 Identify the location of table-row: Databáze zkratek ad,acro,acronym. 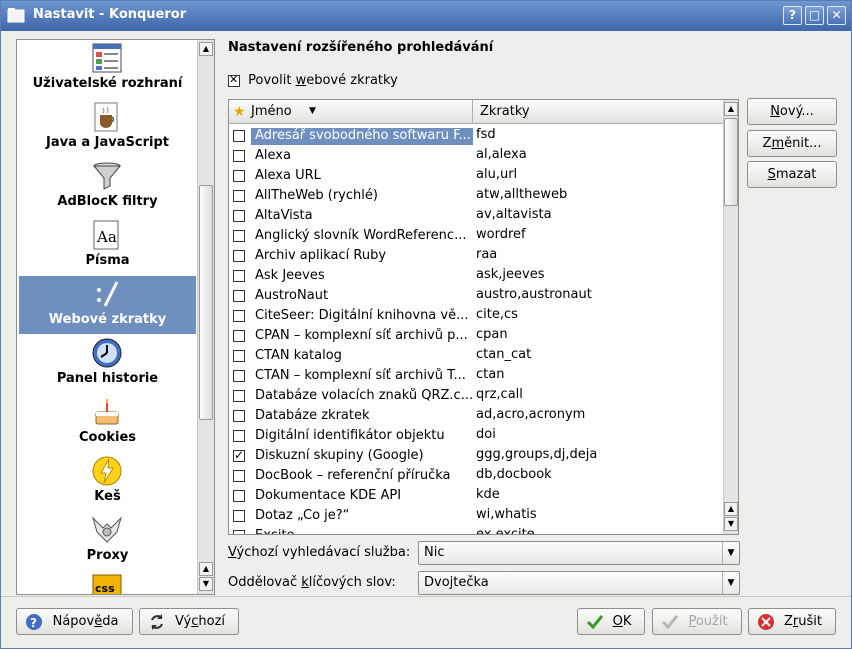
(476, 415).